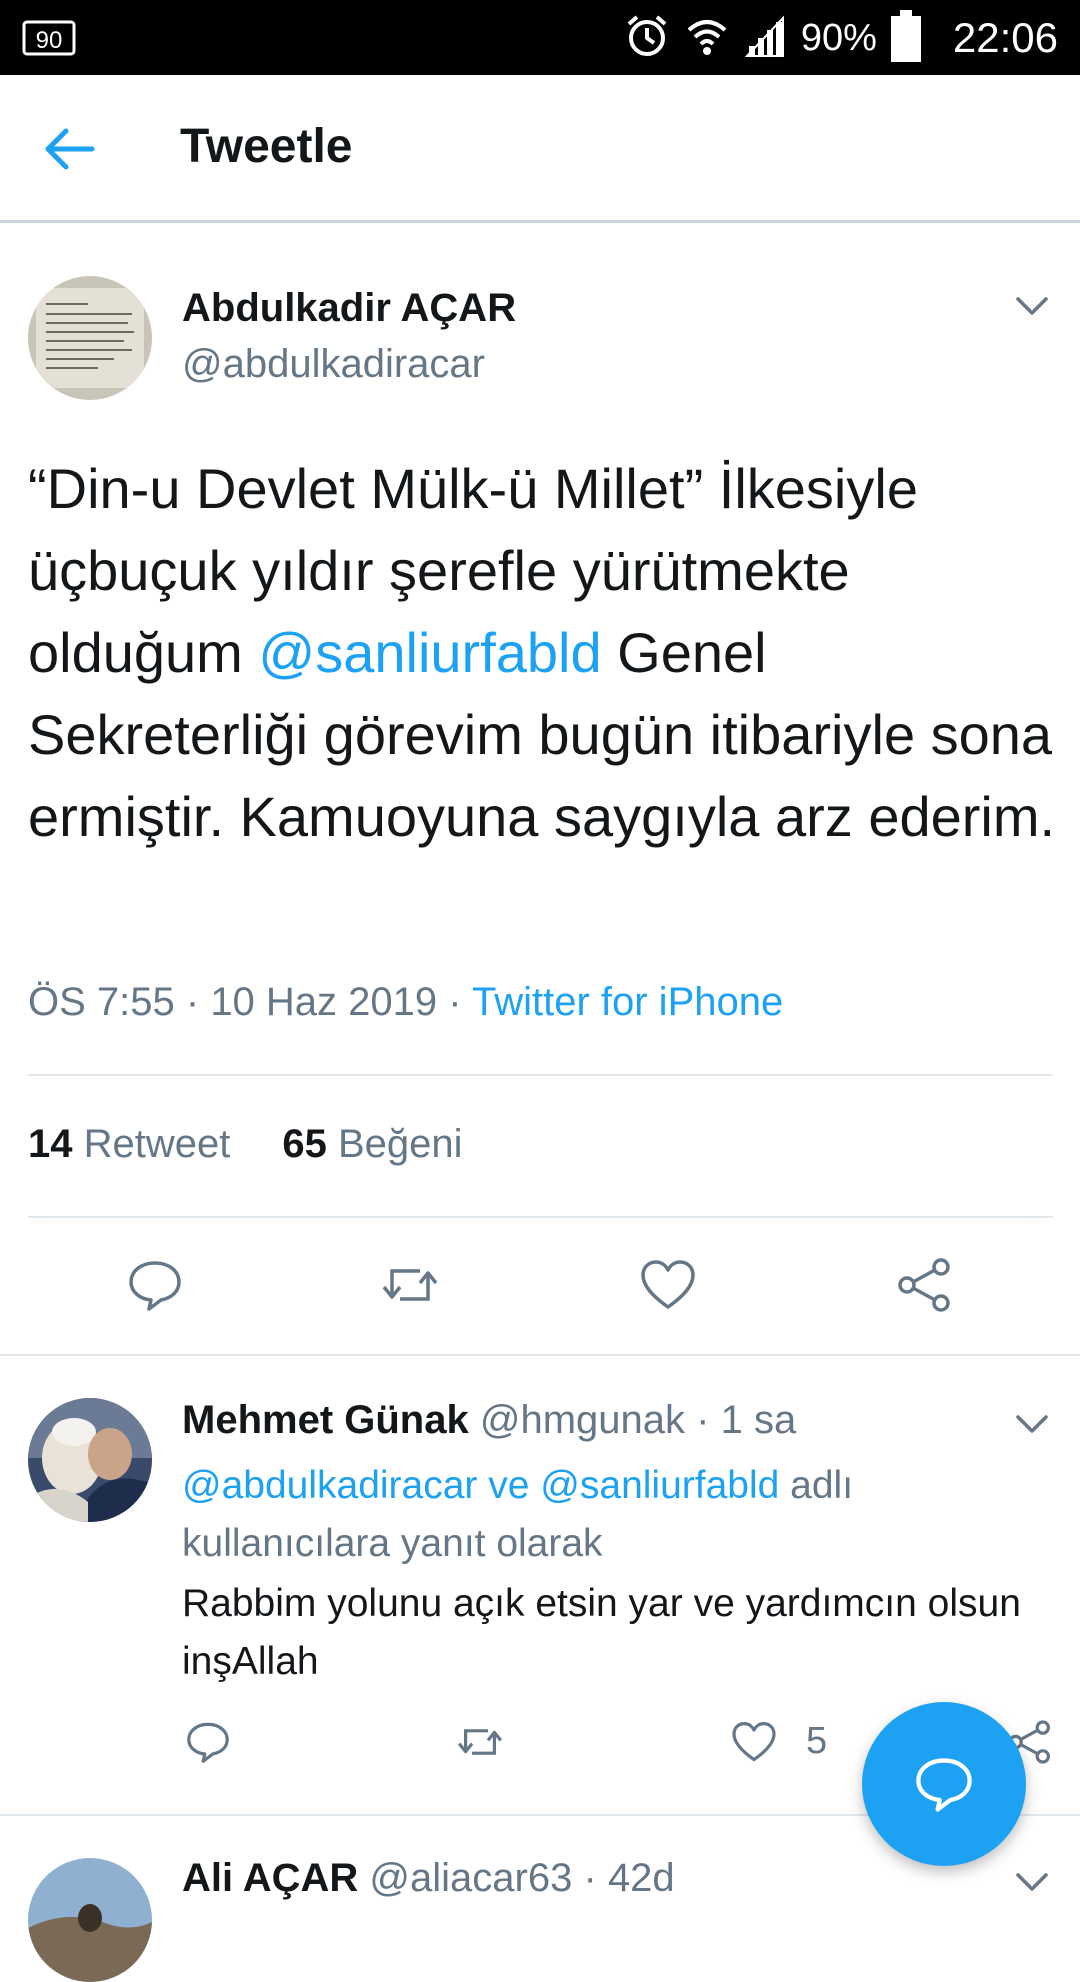 This screenshot has height=1982, width=1080. Describe the element at coordinates (325, 1420) in the screenshot. I see `reply-name: Mehmet Günak` at that location.